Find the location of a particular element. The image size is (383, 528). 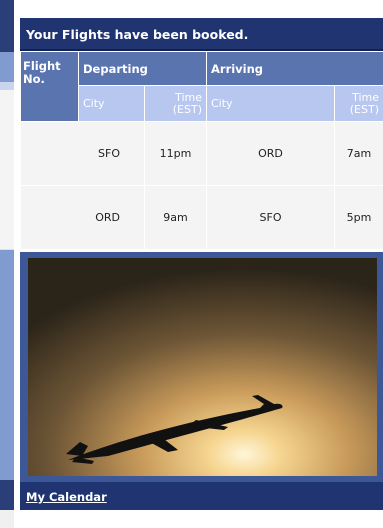

adjacent-panel-strip is located at coordinates (10, 264).